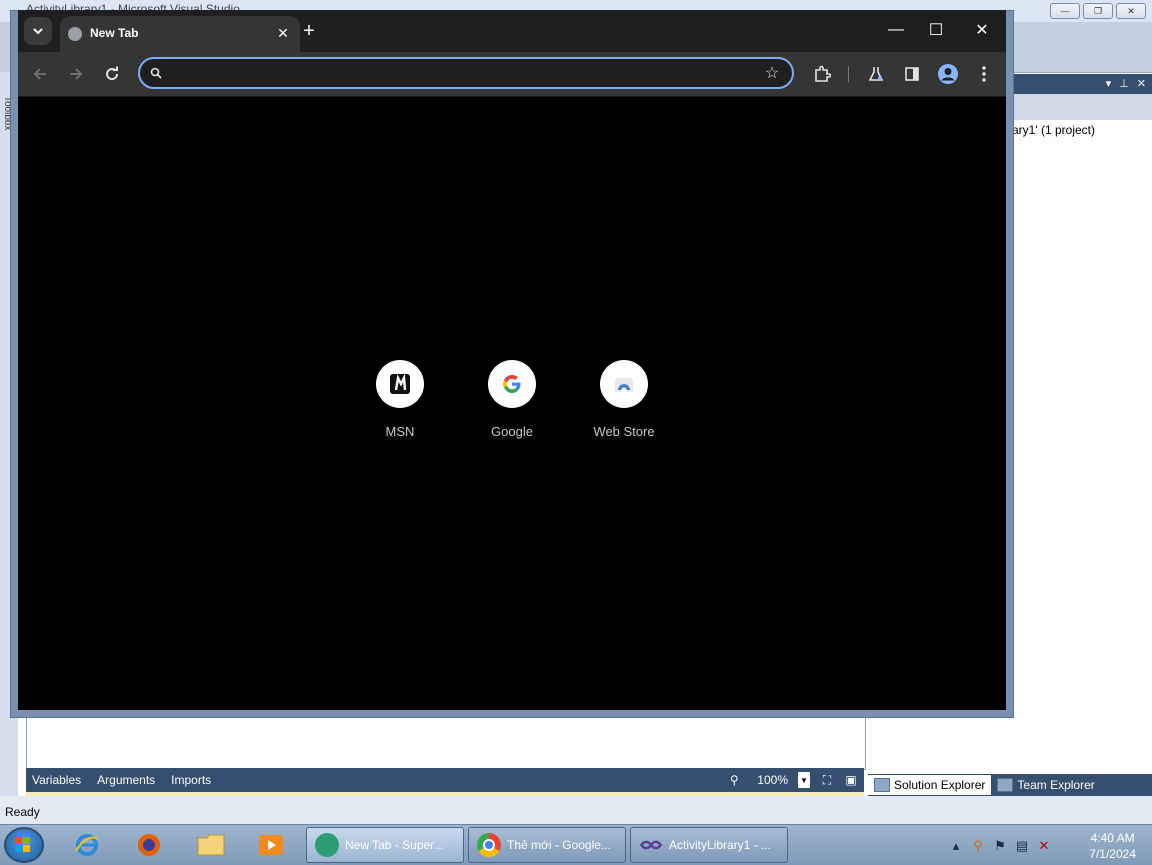  Describe the element at coordinates (882, 785) in the screenshot. I see `solution-explorer-icon` at that location.